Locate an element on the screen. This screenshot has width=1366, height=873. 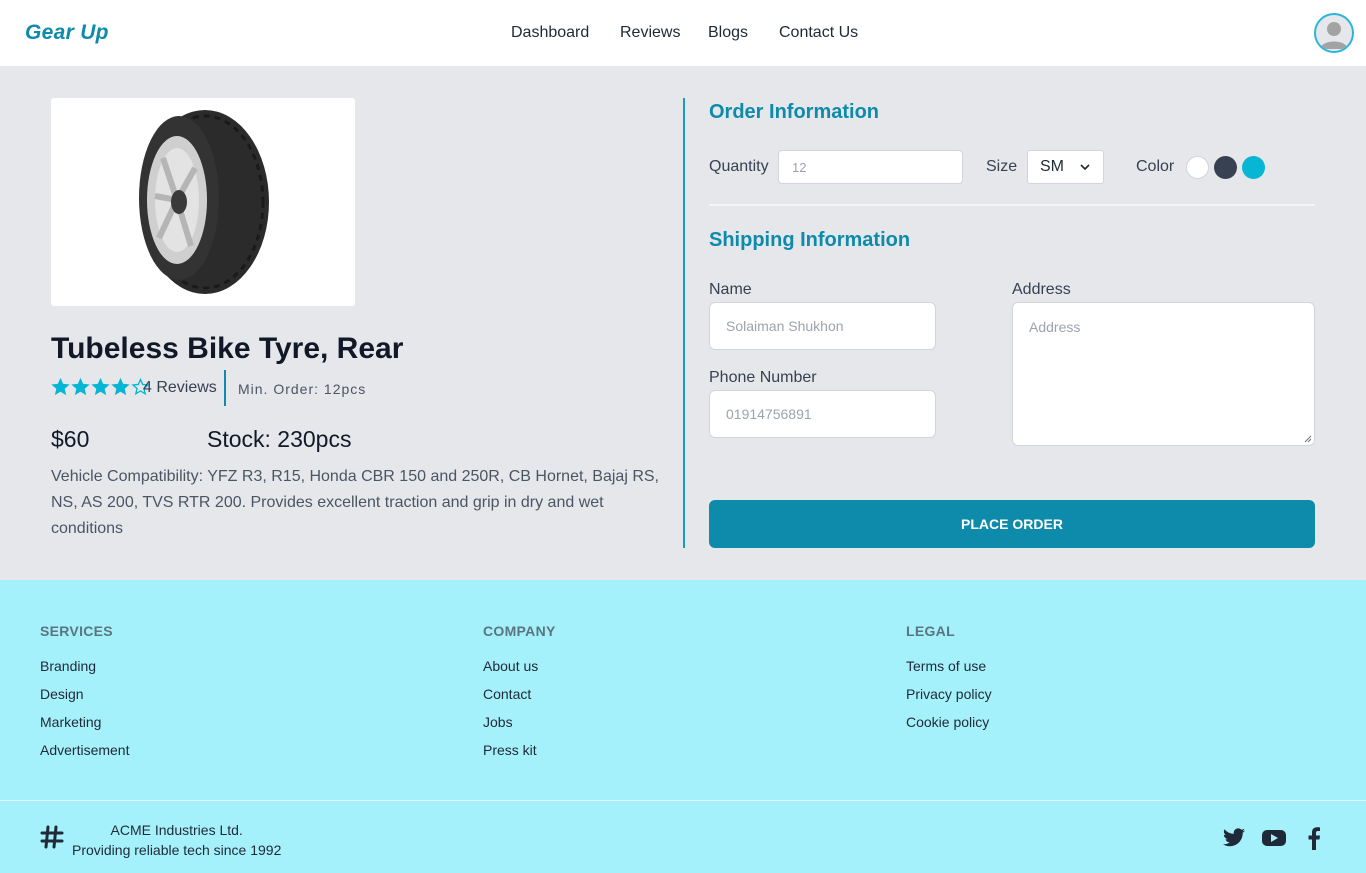
column-divider is located at coordinates (684, 323).